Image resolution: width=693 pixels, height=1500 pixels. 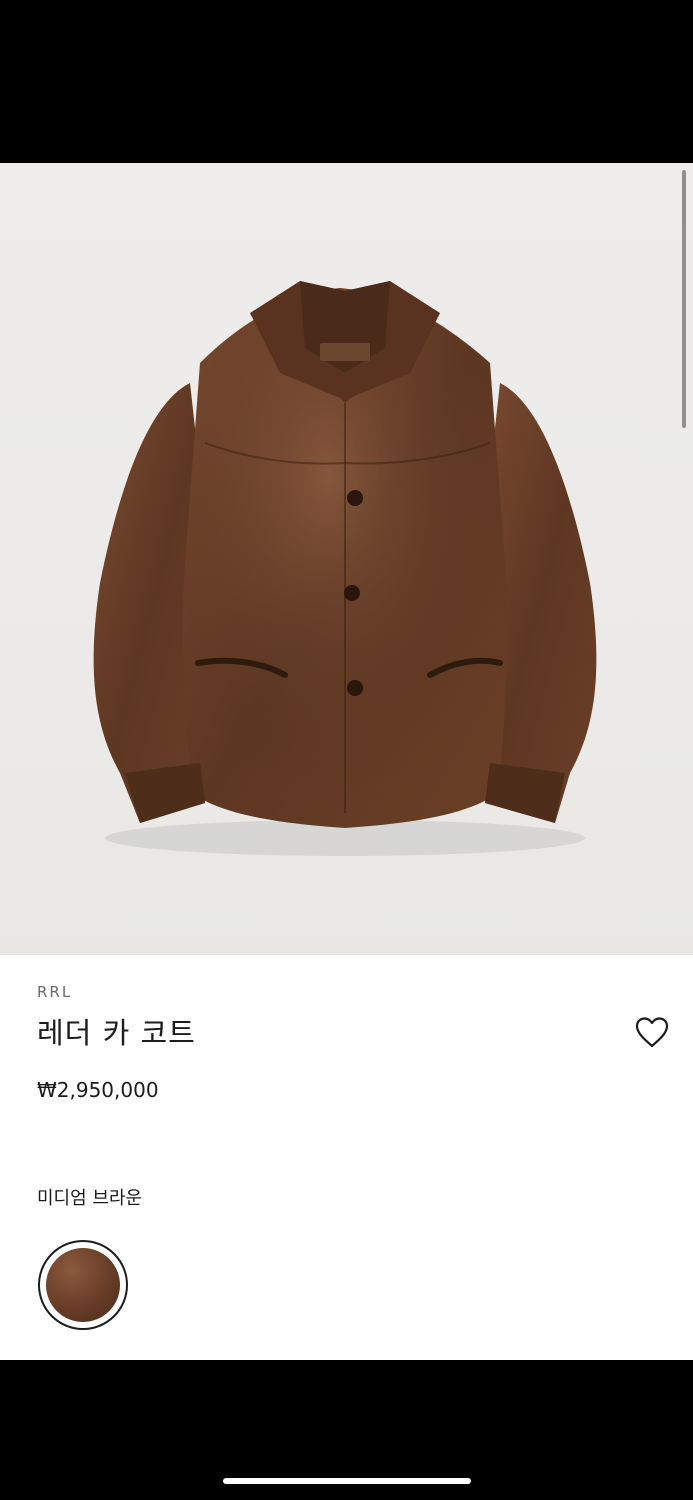 I want to click on selected-color-name: 미디엄 브라운, so click(x=90, y=1198).